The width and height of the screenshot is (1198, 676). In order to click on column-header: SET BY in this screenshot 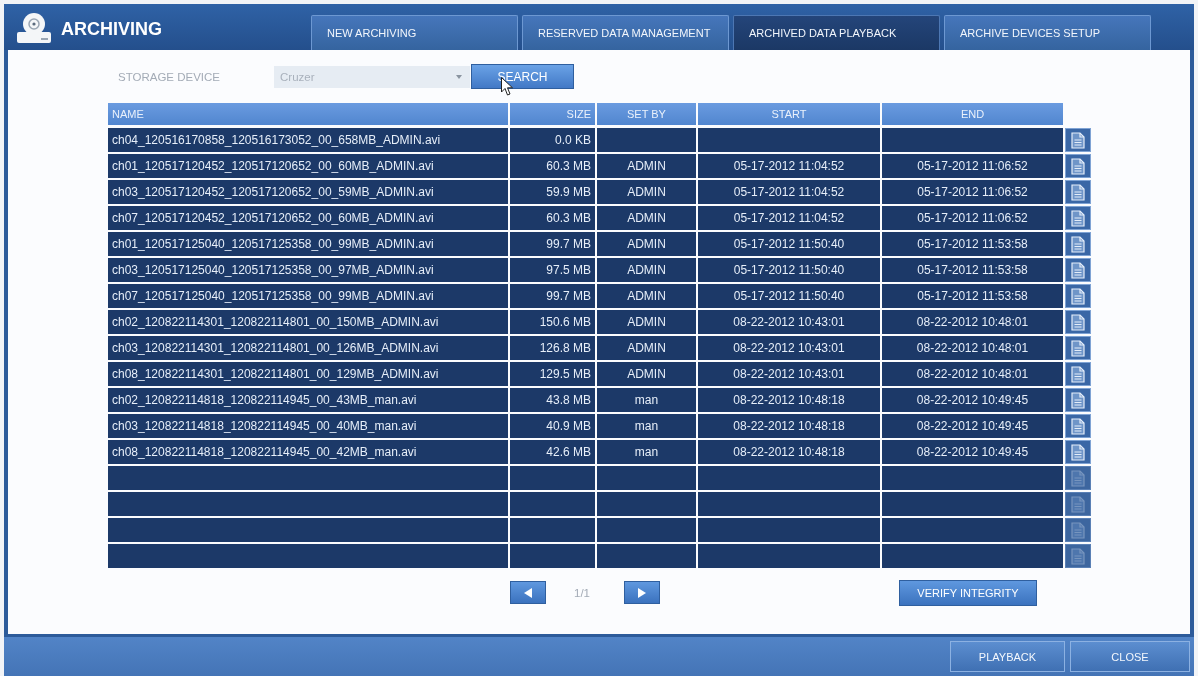, I will do `click(646, 114)`.